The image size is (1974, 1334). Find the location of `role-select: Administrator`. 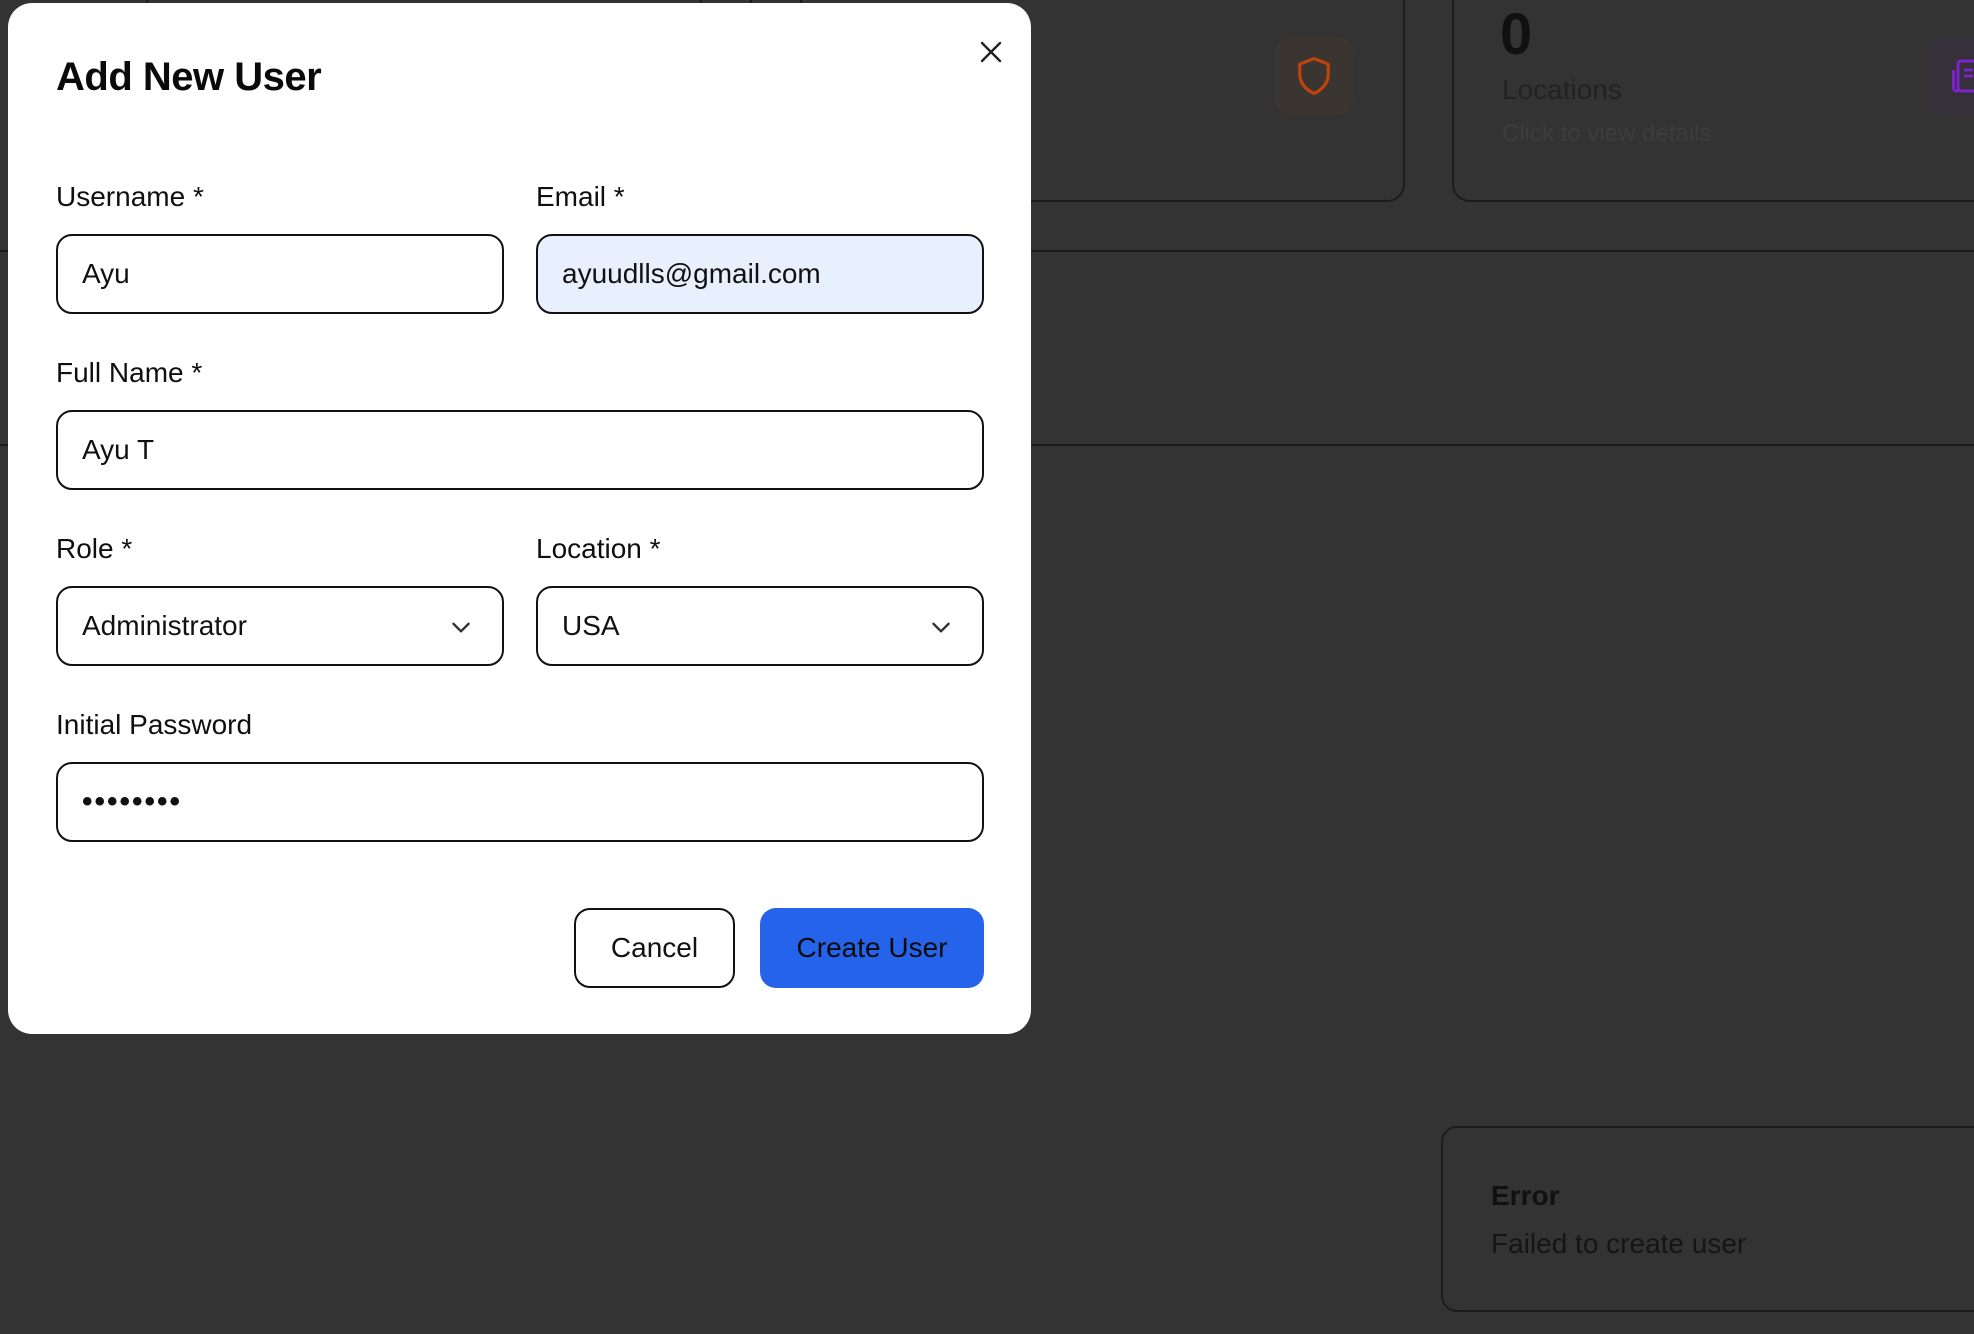

role-select: Administrator is located at coordinates (280, 626).